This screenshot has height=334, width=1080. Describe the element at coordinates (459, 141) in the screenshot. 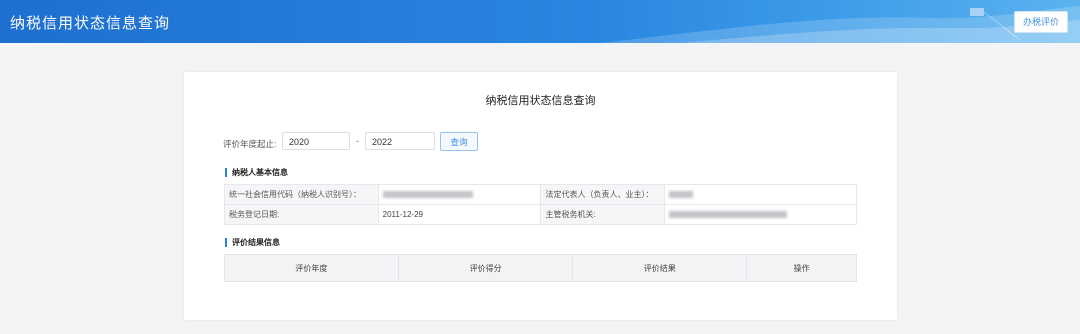

I see `query-button: 查询` at that location.